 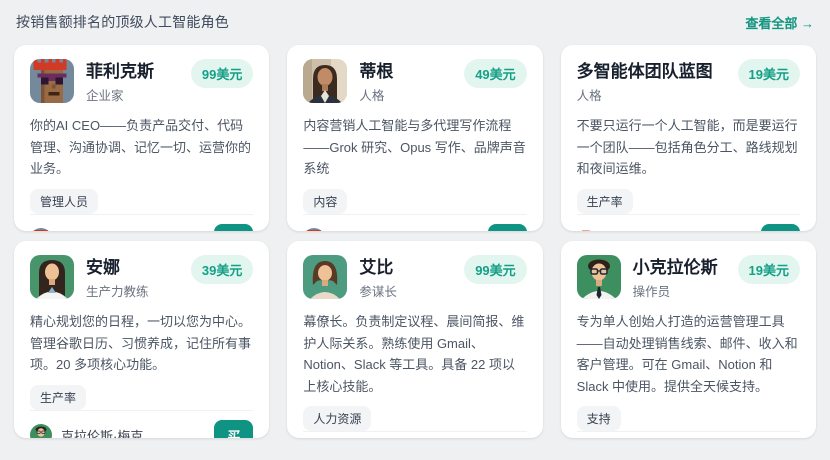 I want to click on price-badge: 49美元, so click(x=495, y=73).